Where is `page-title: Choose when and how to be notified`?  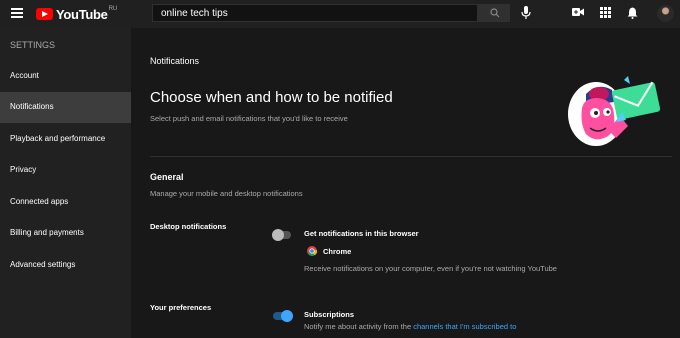 page-title: Choose when and how to be notified is located at coordinates (271, 97).